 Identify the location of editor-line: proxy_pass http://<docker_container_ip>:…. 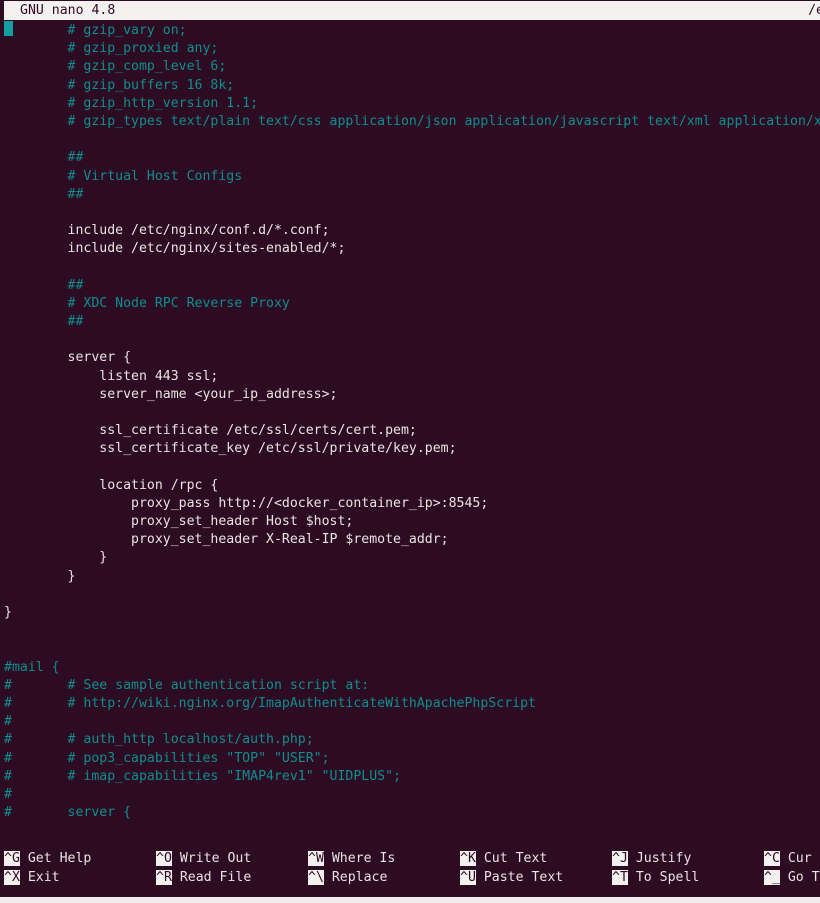
(246, 503).